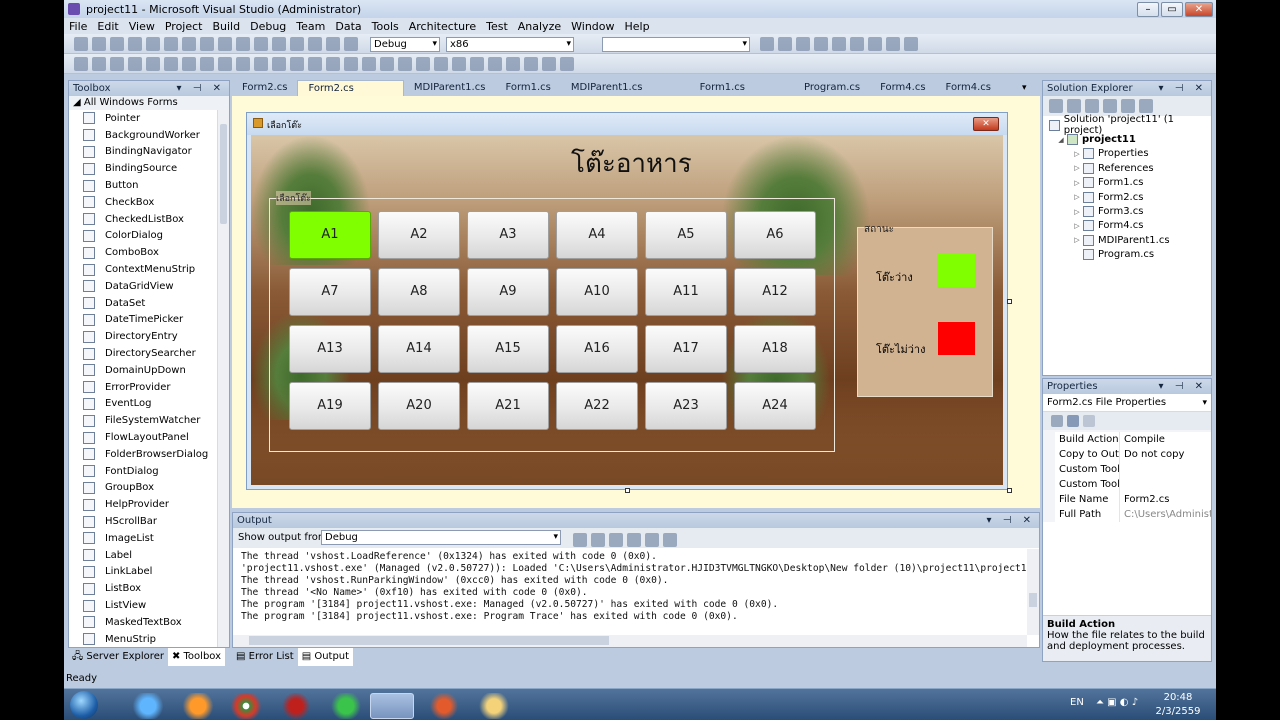 The height and width of the screenshot is (720, 1280). What do you see at coordinates (330, 406) in the screenshot?
I see `table-button-a19: A19` at bounding box center [330, 406].